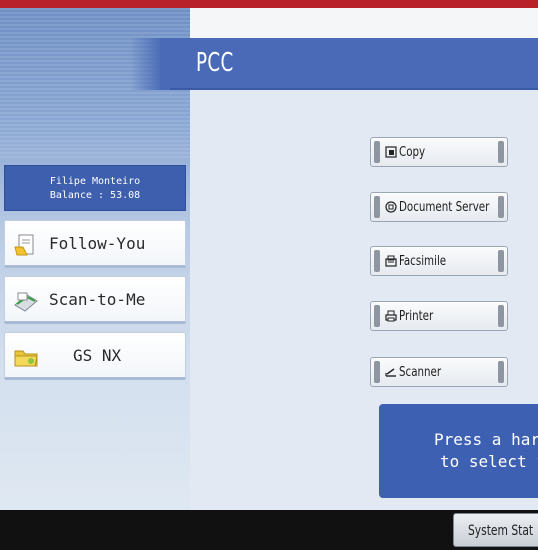  What do you see at coordinates (444, 207) in the screenshot?
I see `document-server-label: Document Server` at bounding box center [444, 207].